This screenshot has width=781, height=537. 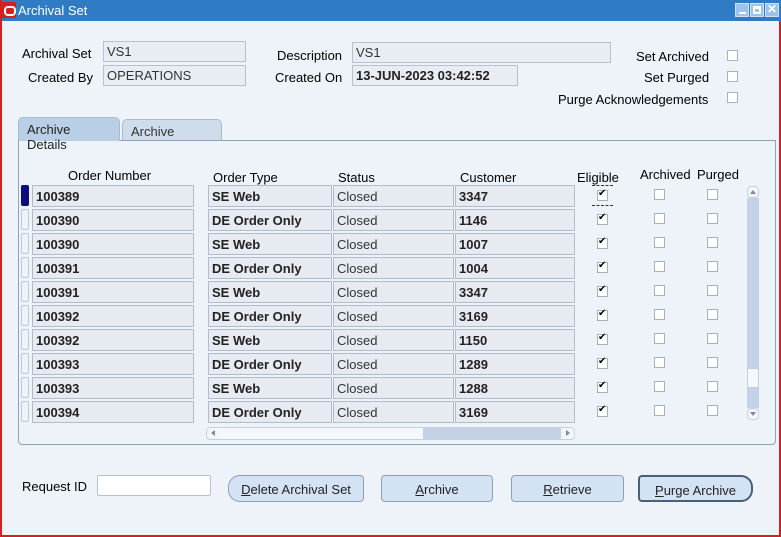 What do you see at coordinates (113, 196) in the screenshot?
I see `order-number-cell: 100389` at bounding box center [113, 196].